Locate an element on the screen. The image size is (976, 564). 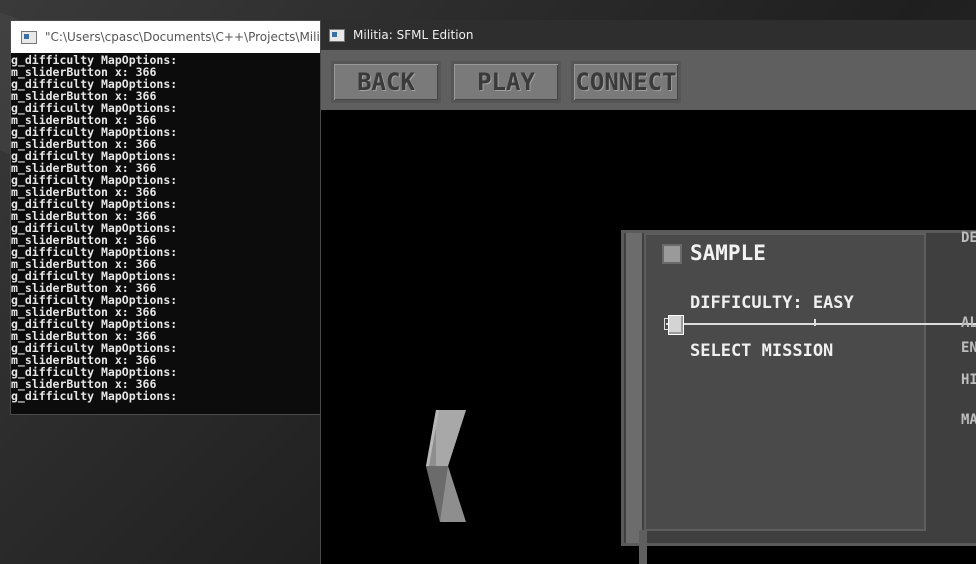
back-button: BACK is located at coordinates (386, 82).